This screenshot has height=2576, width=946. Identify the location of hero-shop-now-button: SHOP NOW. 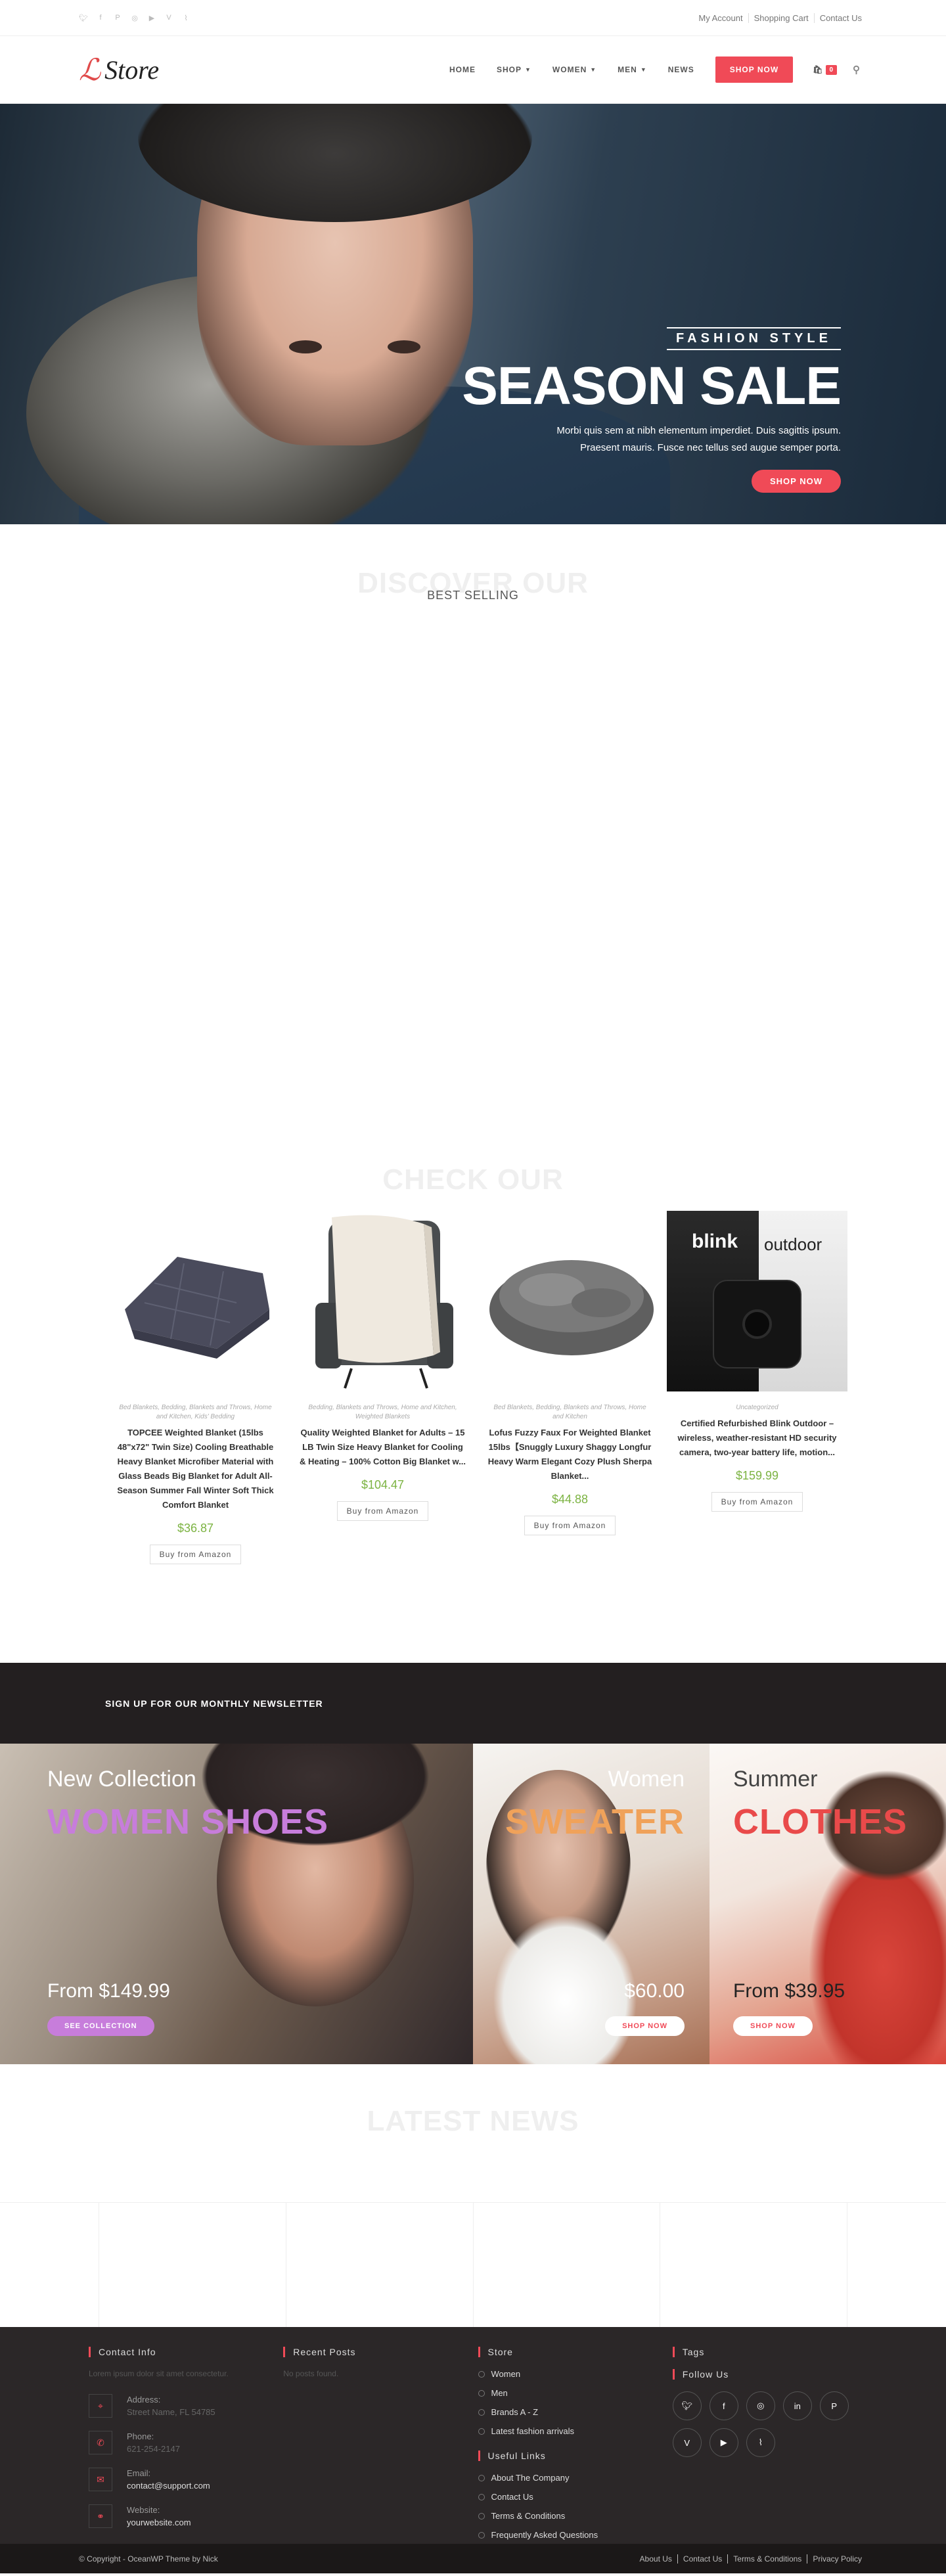
(796, 481).